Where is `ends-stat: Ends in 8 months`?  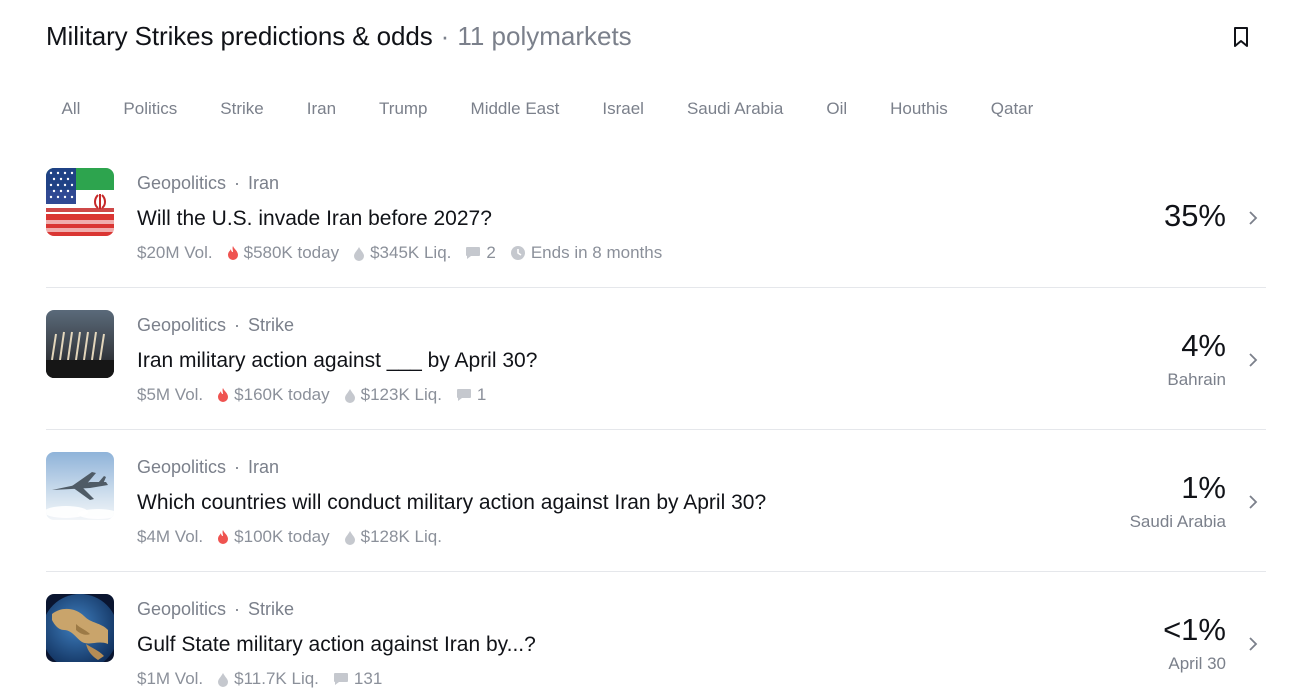 ends-stat: Ends in 8 months is located at coordinates (586, 253).